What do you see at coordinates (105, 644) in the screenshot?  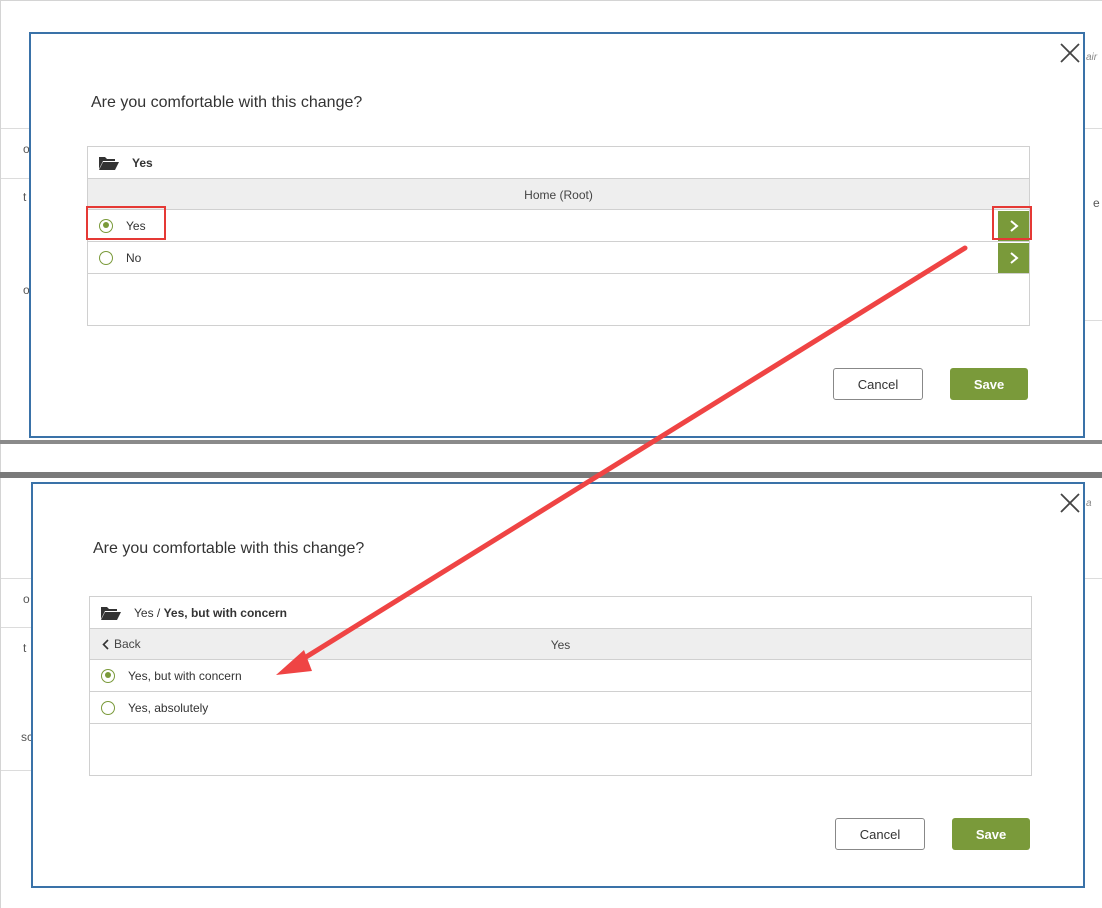 I see `chevron-left-icon` at bounding box center [105, 644].